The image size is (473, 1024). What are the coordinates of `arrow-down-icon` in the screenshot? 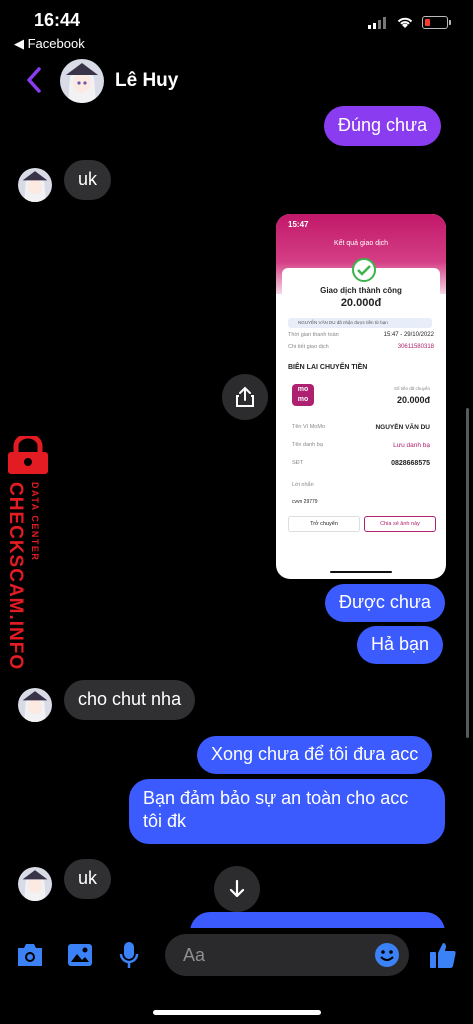 It's located at (237, 888).